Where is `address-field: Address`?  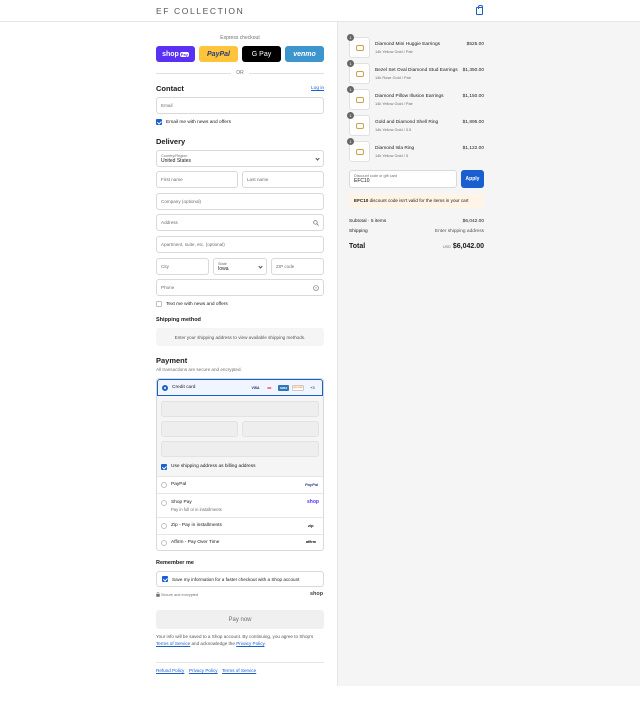
address-field: Address is located at coordinates (240, 222).